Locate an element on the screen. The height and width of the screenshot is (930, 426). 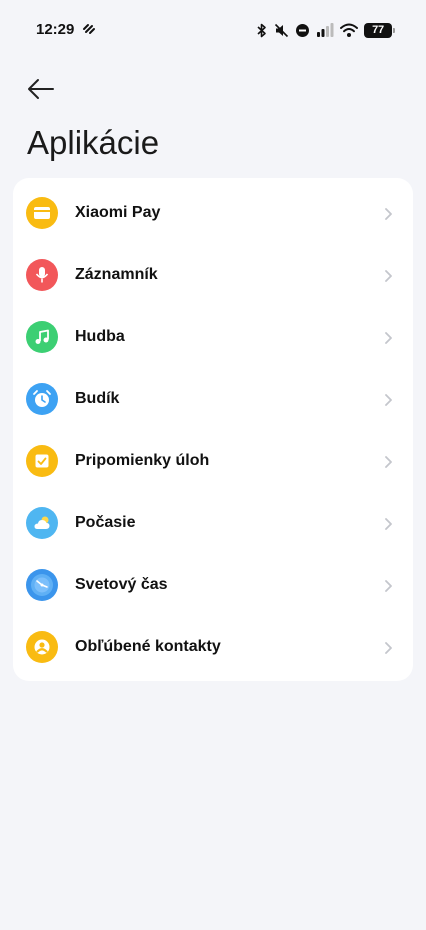
list-item-label: Pripomienky úloh is located at coordinates (142, 460).